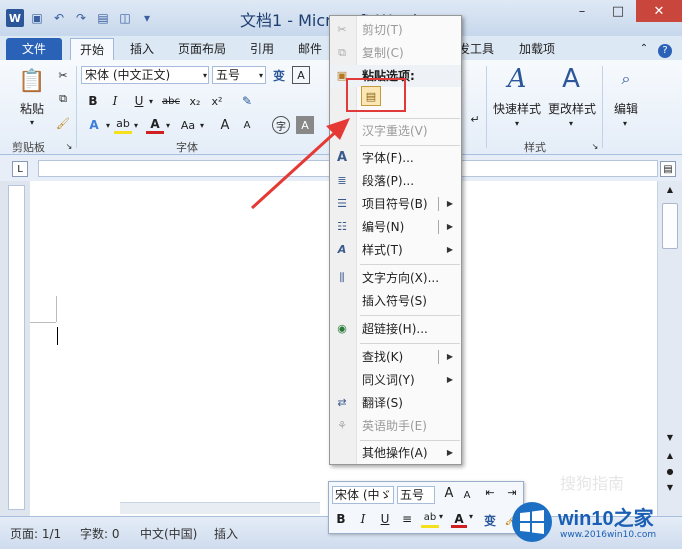 The height and width of the screenshot is (549, 682). What do you see at coordinates (32, 108) in the screenshot?
I see `paste-button: 粘贴` at bounding box center [32, 108].